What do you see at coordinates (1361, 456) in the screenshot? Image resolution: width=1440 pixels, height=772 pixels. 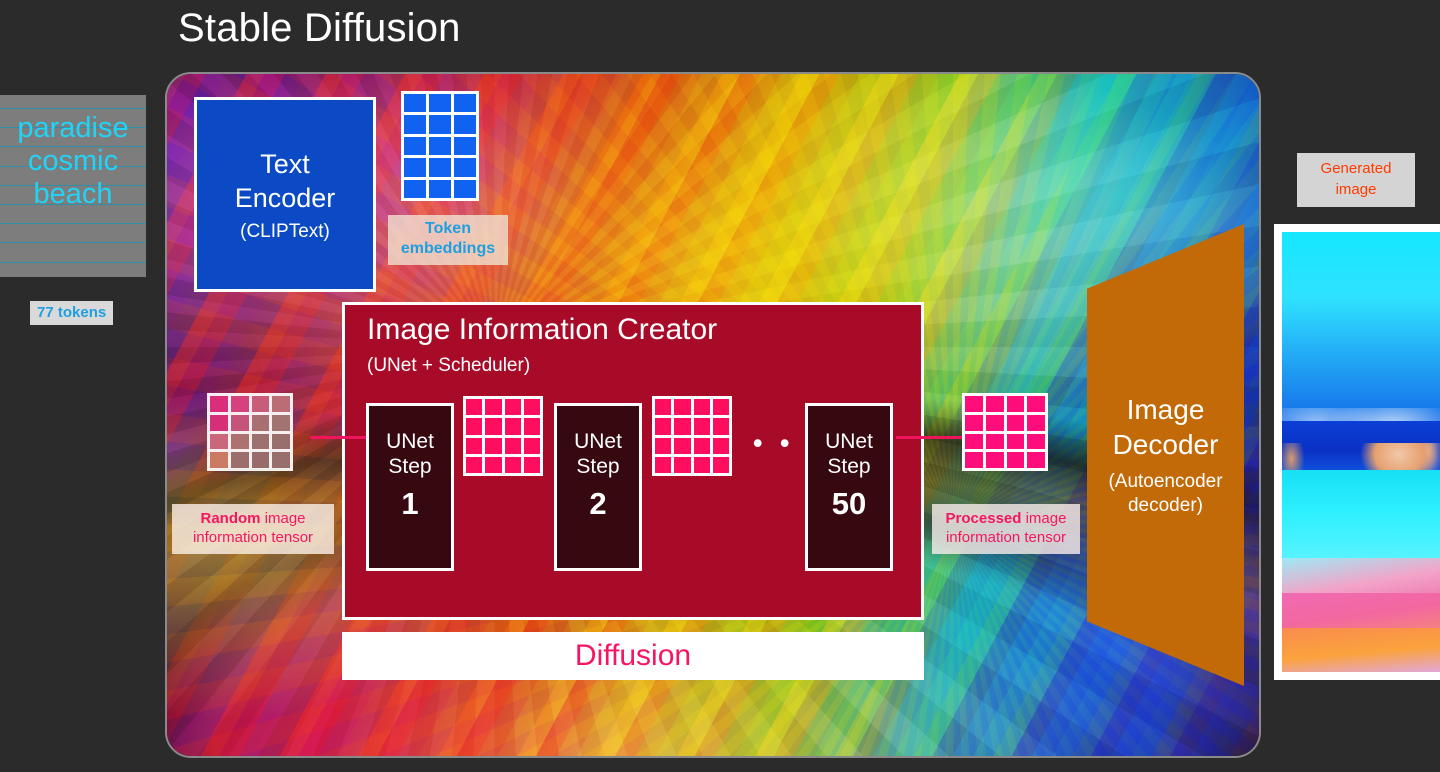 I see `generated-image-rock-stacks` at bounding box center [1361, 456].